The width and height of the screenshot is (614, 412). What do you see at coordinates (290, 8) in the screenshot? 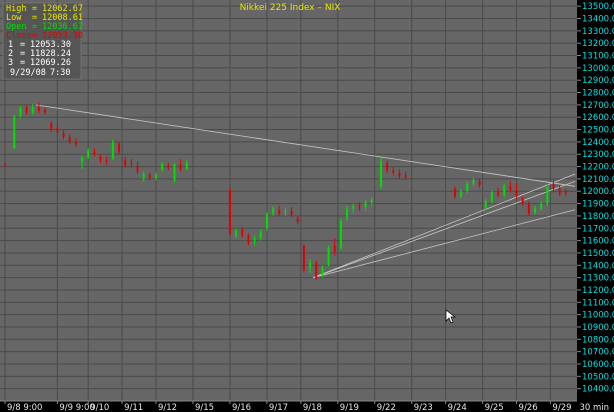
I see `chart-title: Nikkei 225 Index – NIX` at bounding box center [290, 8].